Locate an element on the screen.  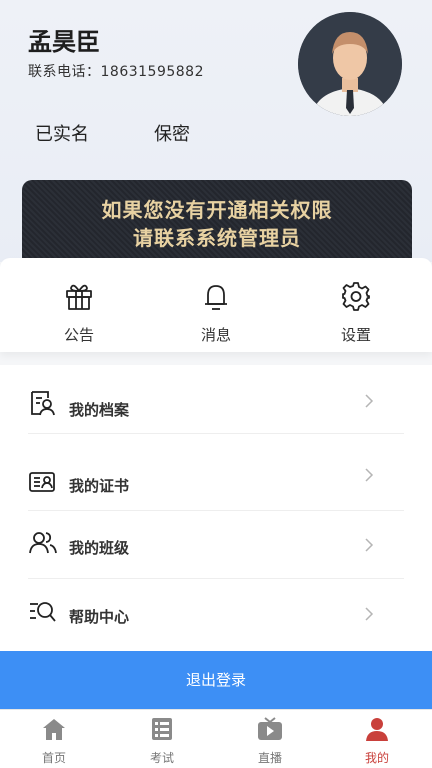
help-search-icon is located at coordinates (43, 612).